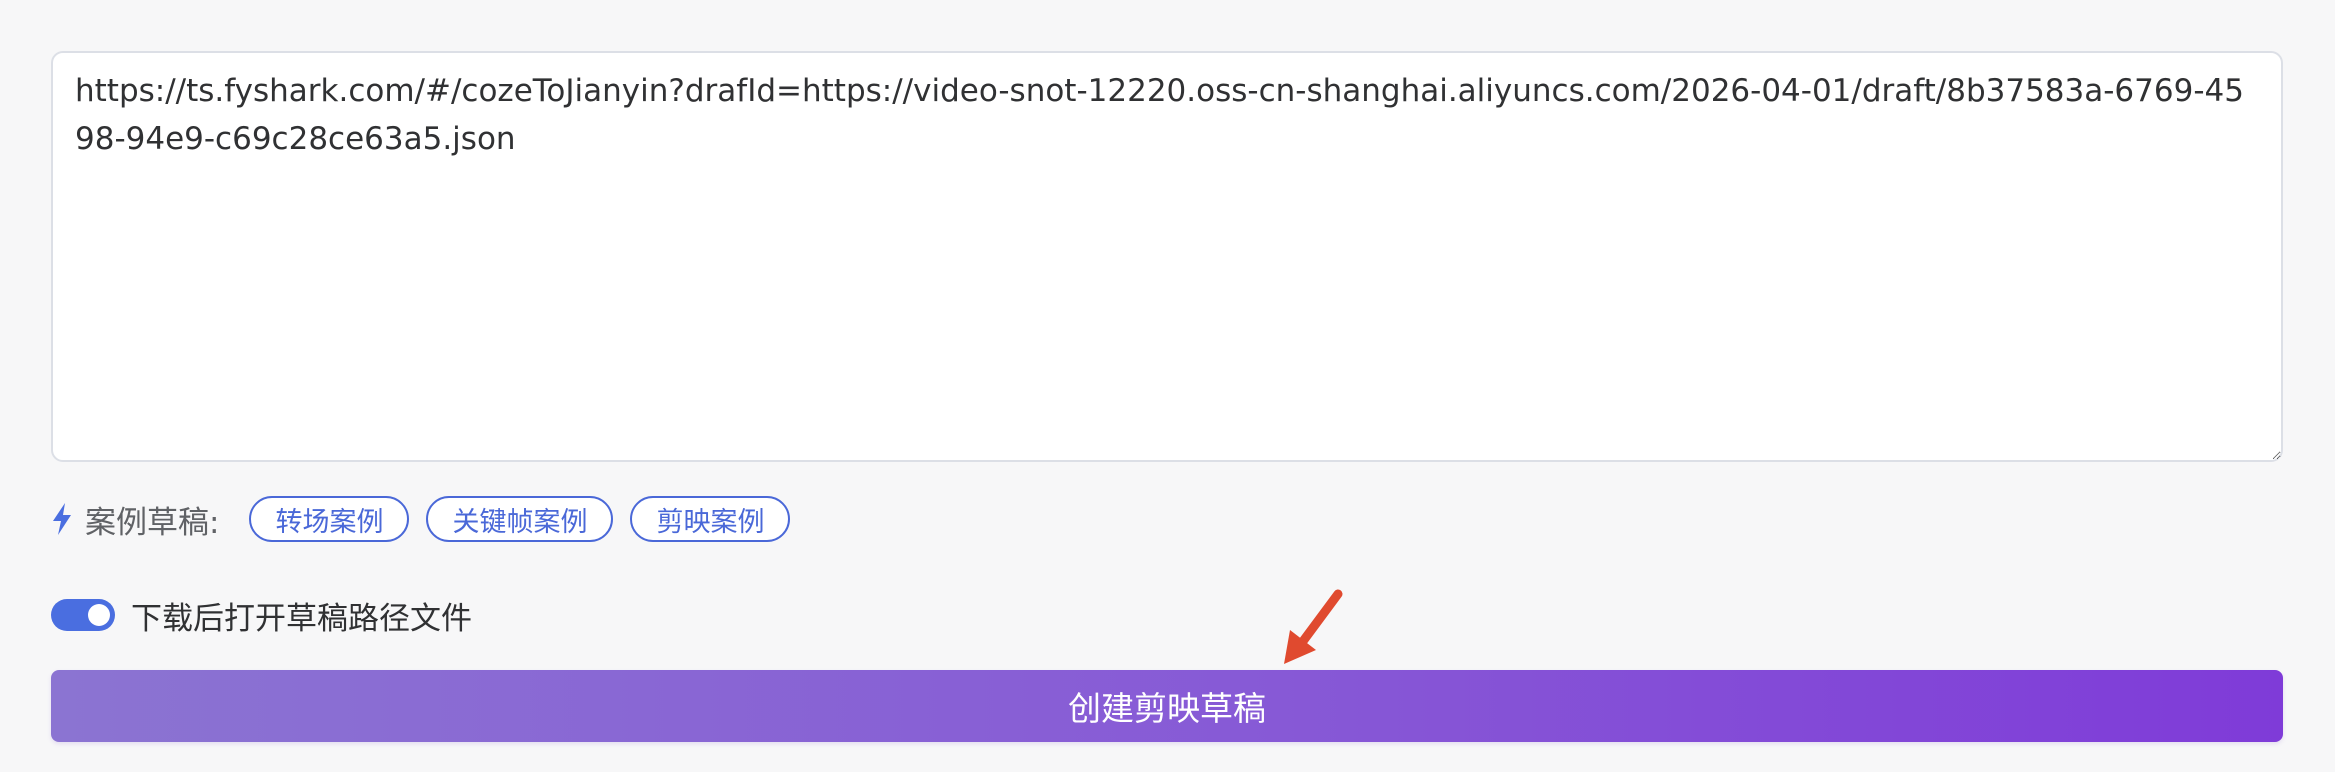 The image size is (2335, 772). I want to click on create-jianying-draft-button: 创建剪映草稿, so click(1167, 706).